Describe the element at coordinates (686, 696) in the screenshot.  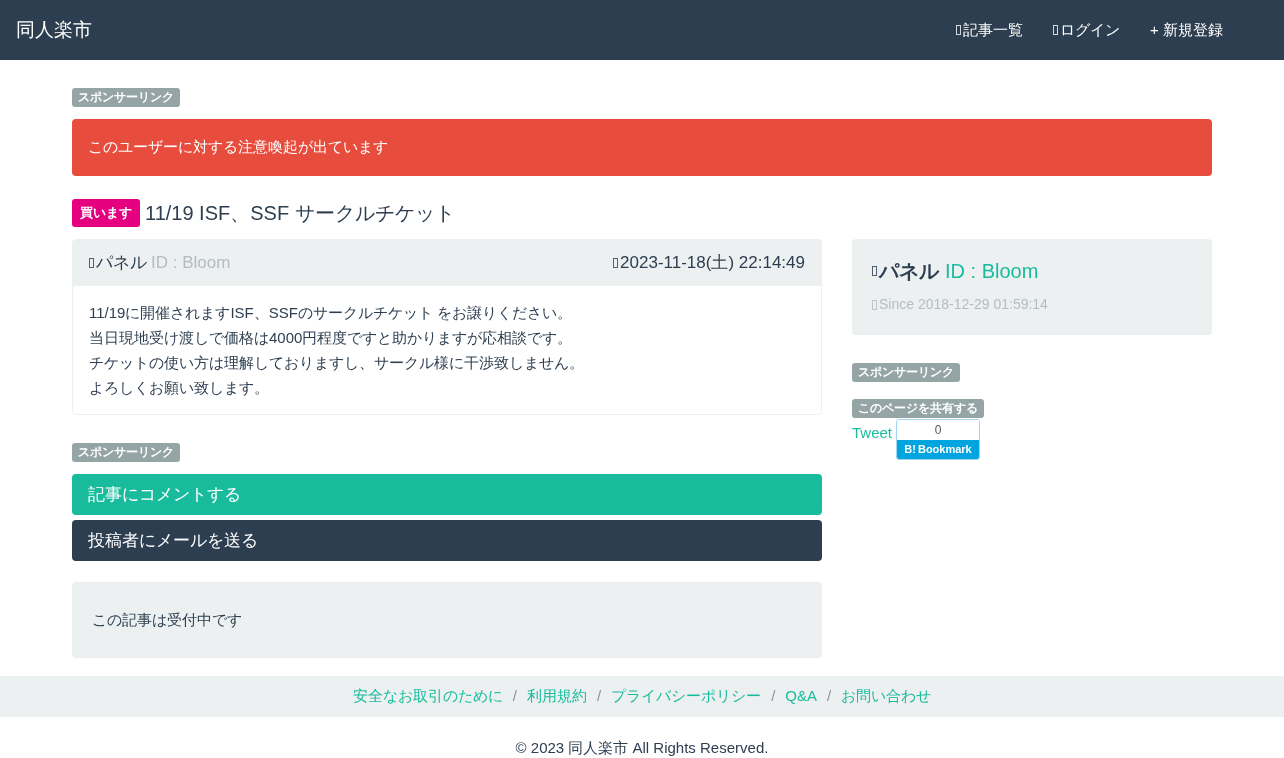
I see `footer-link: プライバシーポリシー` at that location.